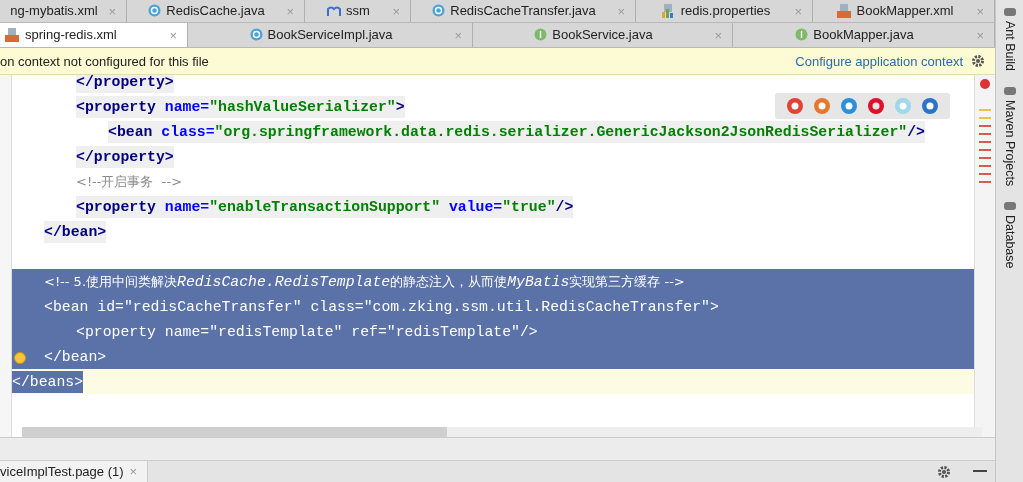  What do you see at coordinates (1010, 143) in the screenshot?
I see `tool-window-tab: Maven Projects` at bounding box center [1010, 143].